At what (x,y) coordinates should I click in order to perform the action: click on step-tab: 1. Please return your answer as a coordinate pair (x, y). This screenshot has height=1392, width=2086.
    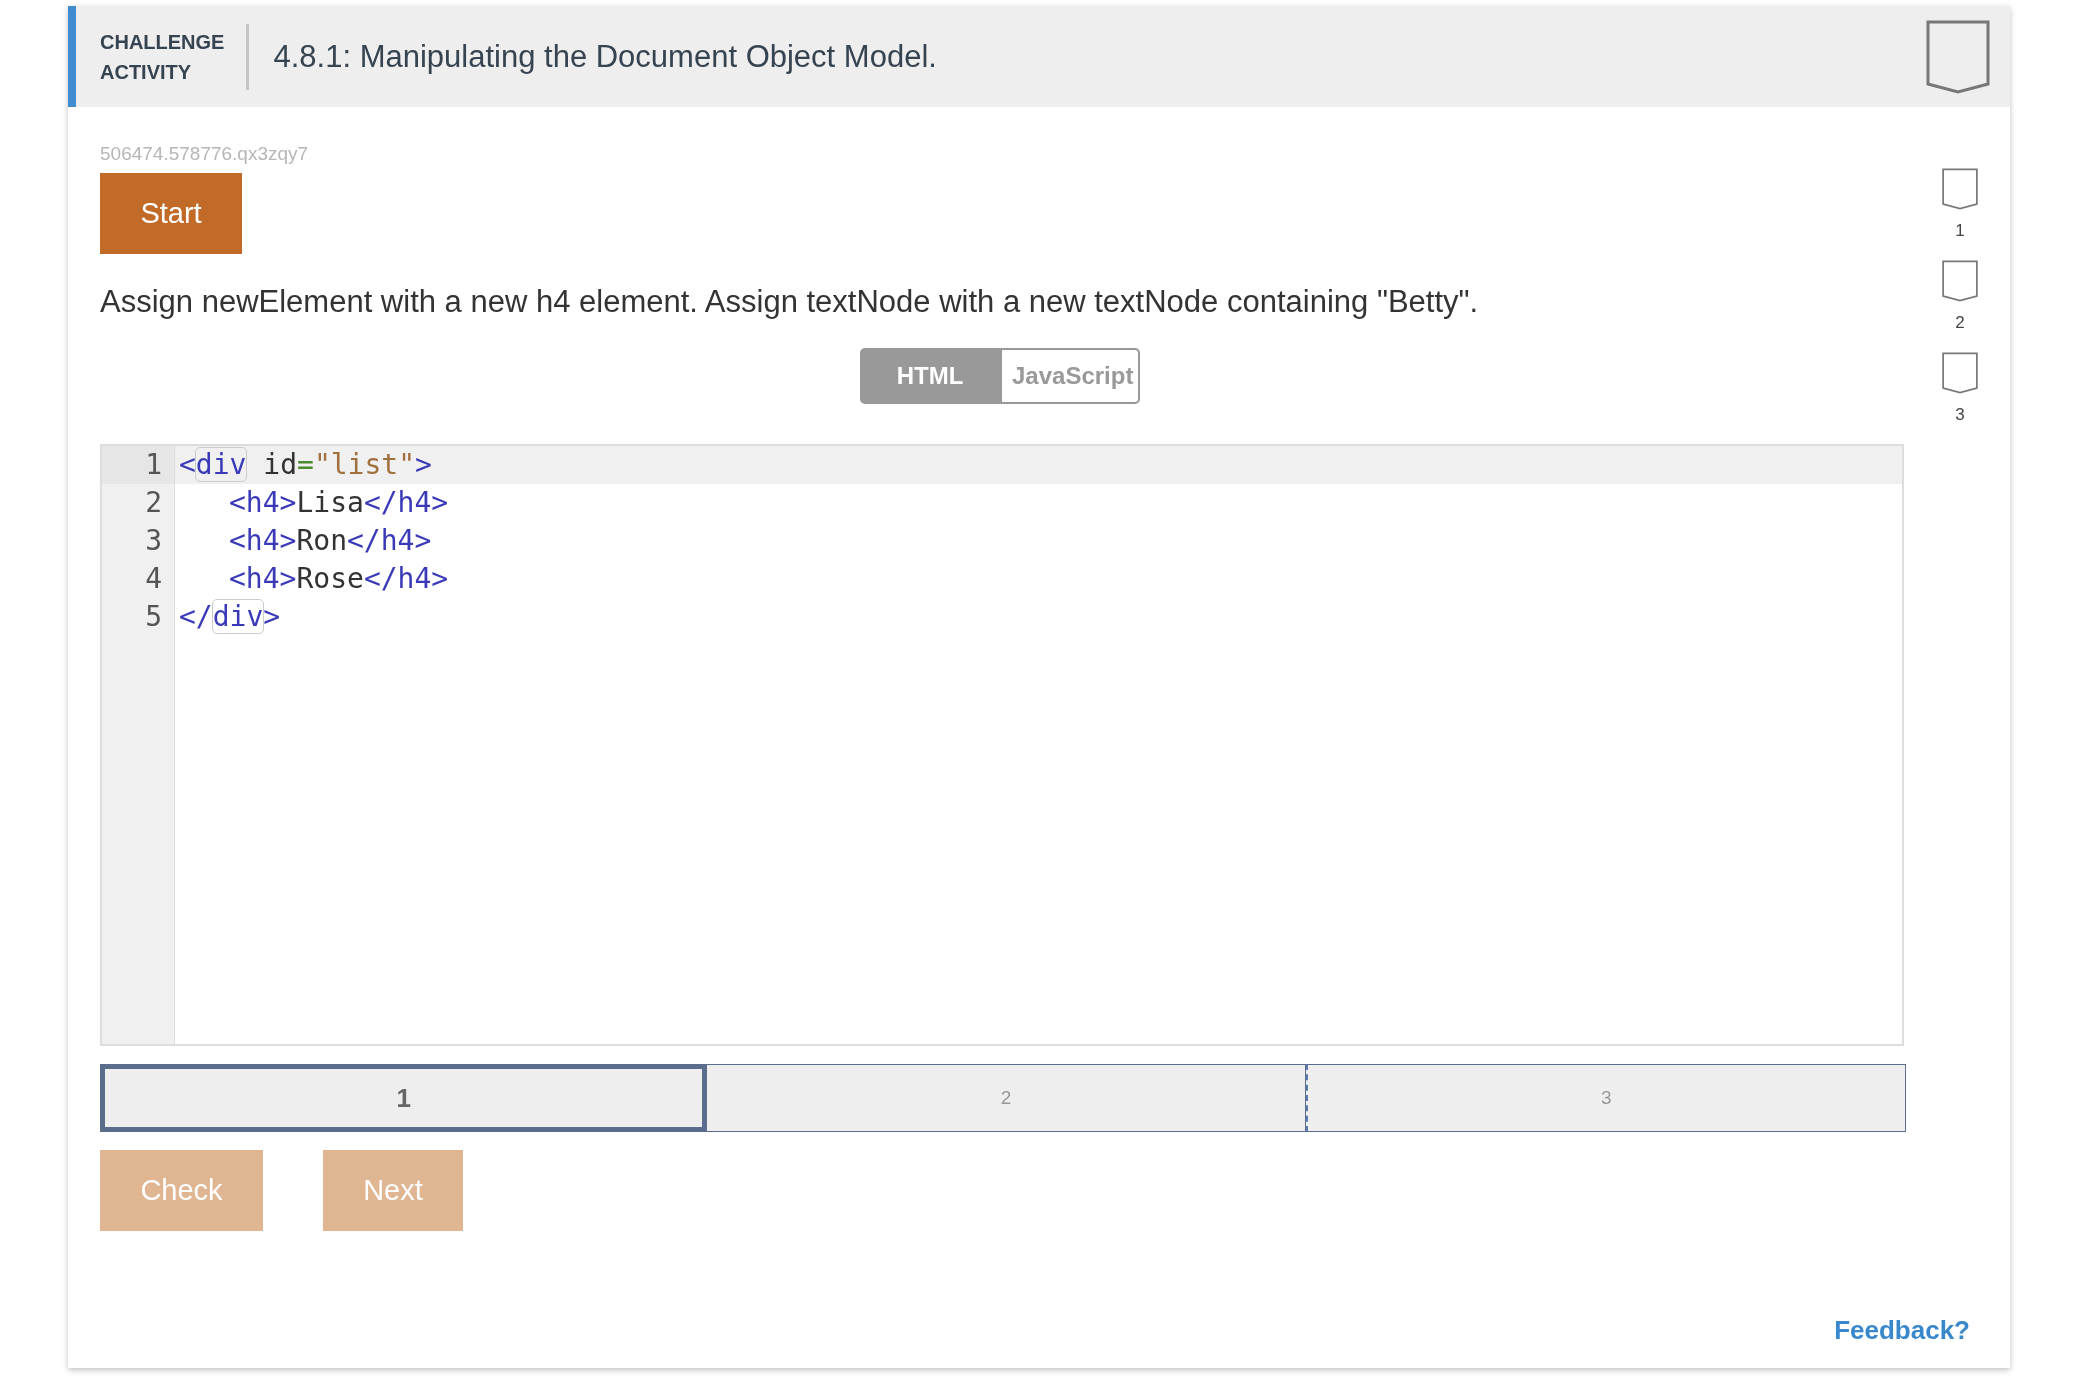
    Looking at the image, I should click on (404, 1098).